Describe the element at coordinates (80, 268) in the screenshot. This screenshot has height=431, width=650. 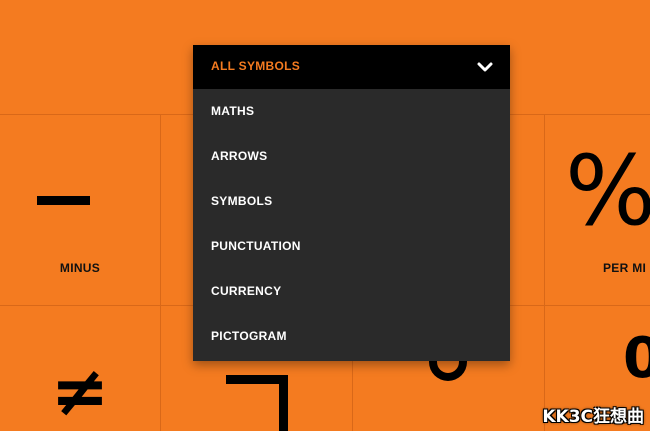
I see `symbol-label: MINUS` at that location.